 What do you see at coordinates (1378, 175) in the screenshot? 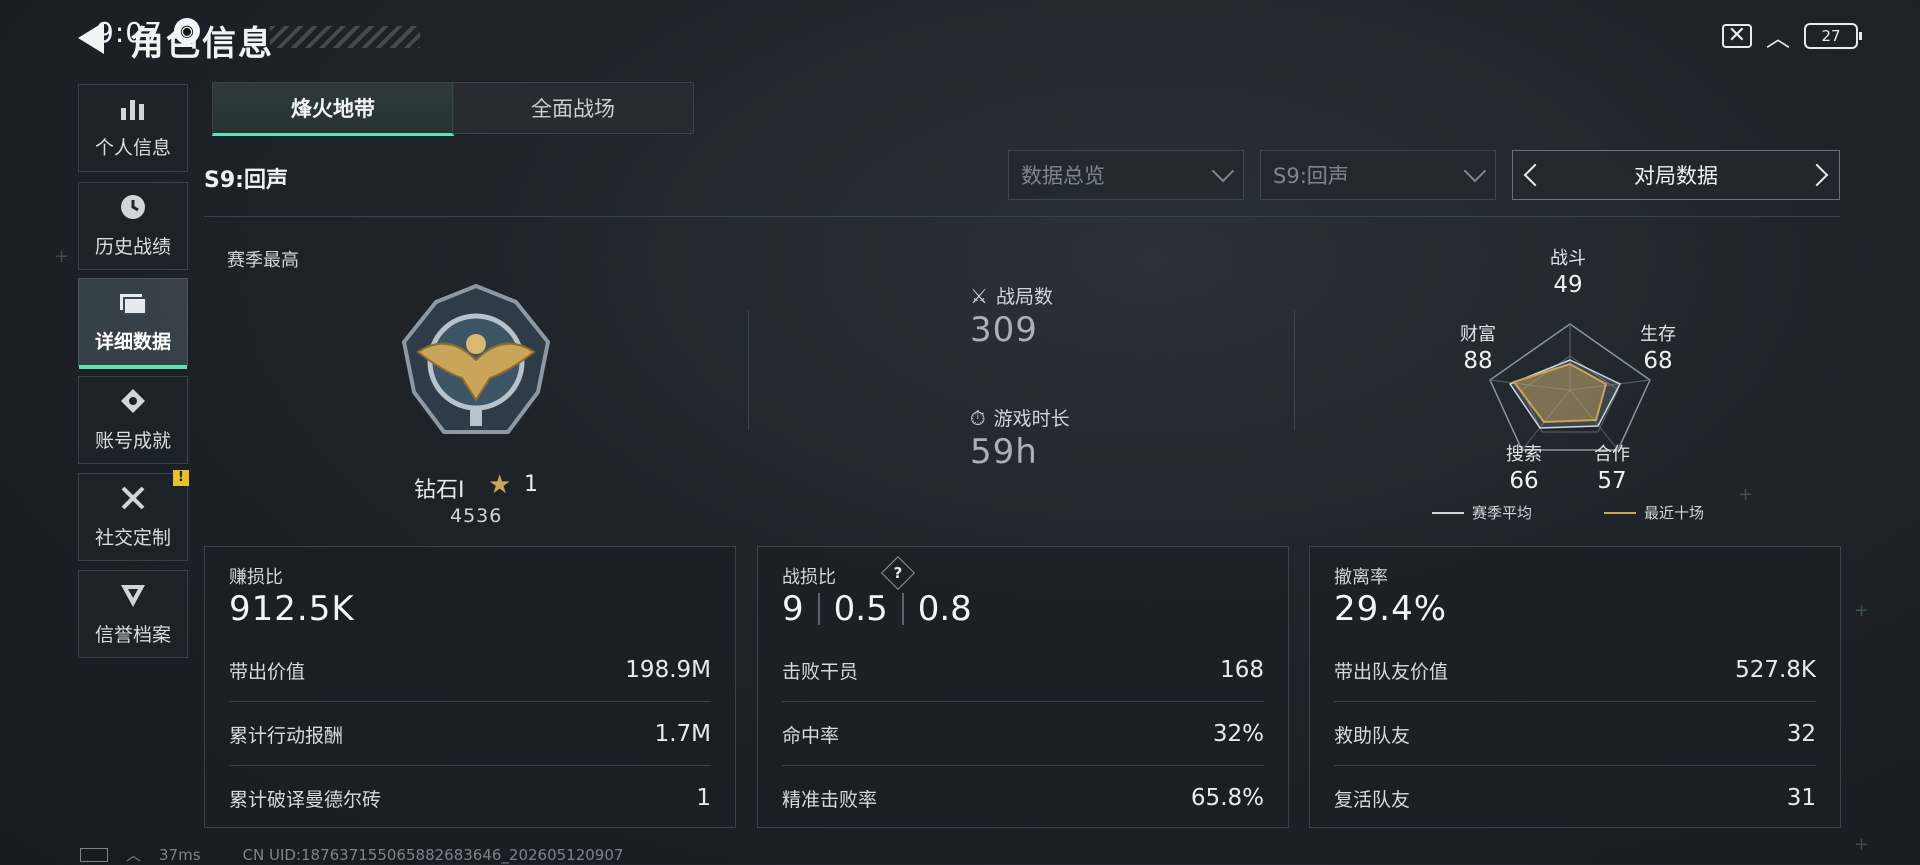
I see `season-dropdown: S9:回声` at bounding box center [1378, 175].